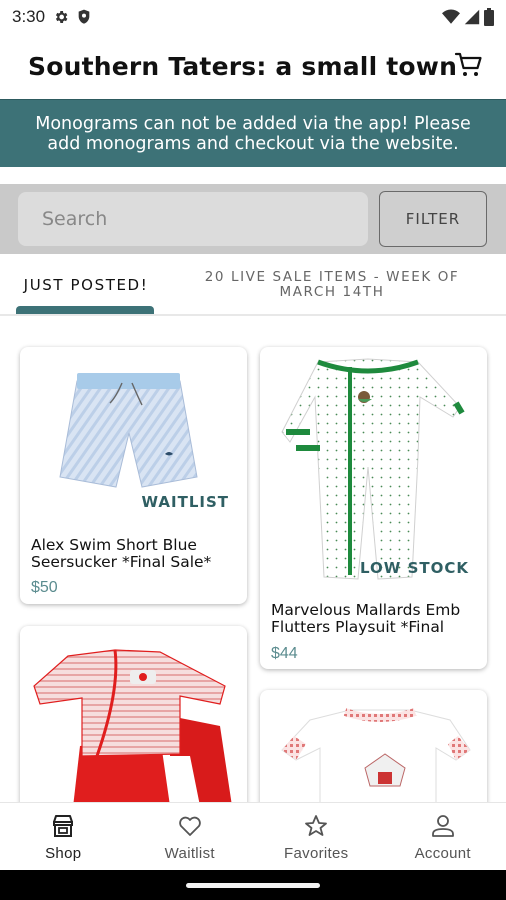  What do you see at coordinates (63, 853) in the screenshot?
I see `nav-label-shop: Shop` at bounding box center [63, 853].